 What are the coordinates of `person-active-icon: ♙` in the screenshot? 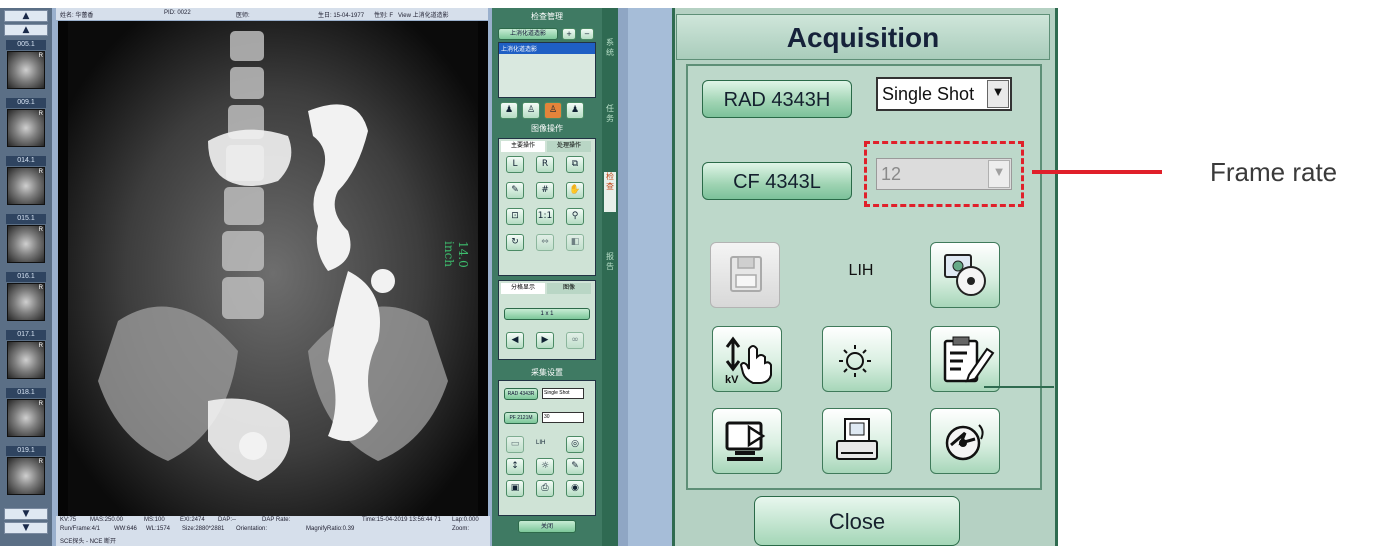 It's located at (553, 110).